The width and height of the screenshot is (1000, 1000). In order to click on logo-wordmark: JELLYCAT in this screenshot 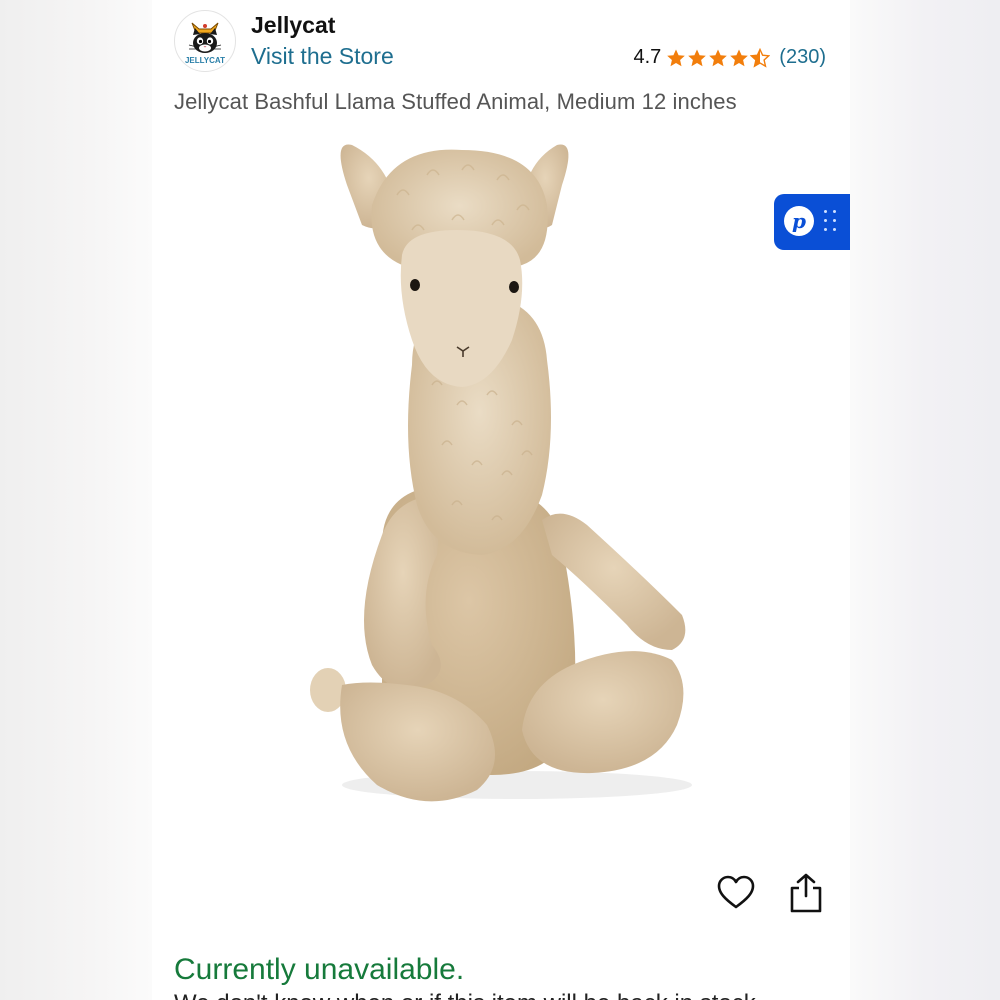, I will do `click(205, 60)`.